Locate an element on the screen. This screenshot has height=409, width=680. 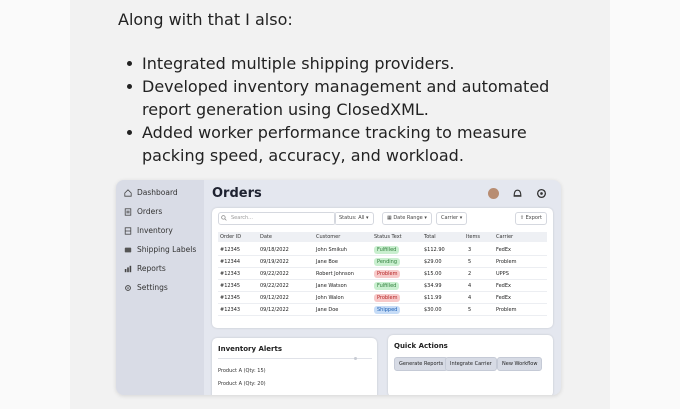
column-header: Status Text is located at coordinates (388, 237).